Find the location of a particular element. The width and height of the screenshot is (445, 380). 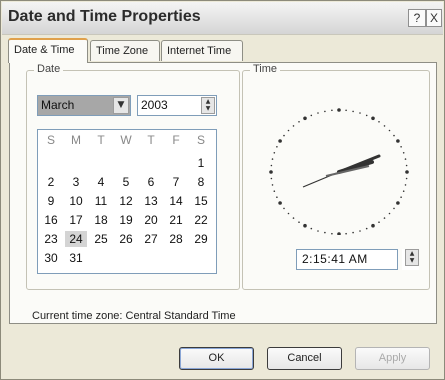

calendar-day: 8 is located at coordinates (201, 182).